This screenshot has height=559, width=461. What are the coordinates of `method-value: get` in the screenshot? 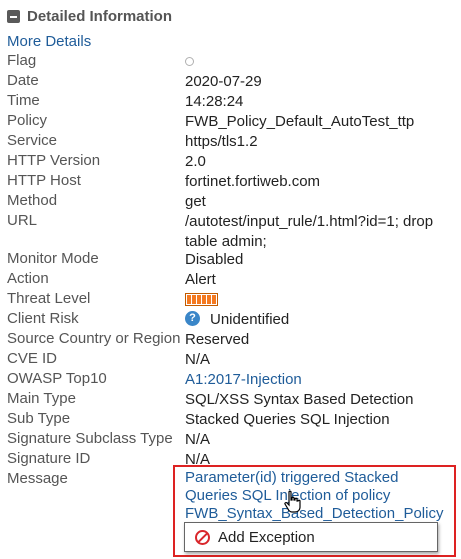 It's located at (195, 201).